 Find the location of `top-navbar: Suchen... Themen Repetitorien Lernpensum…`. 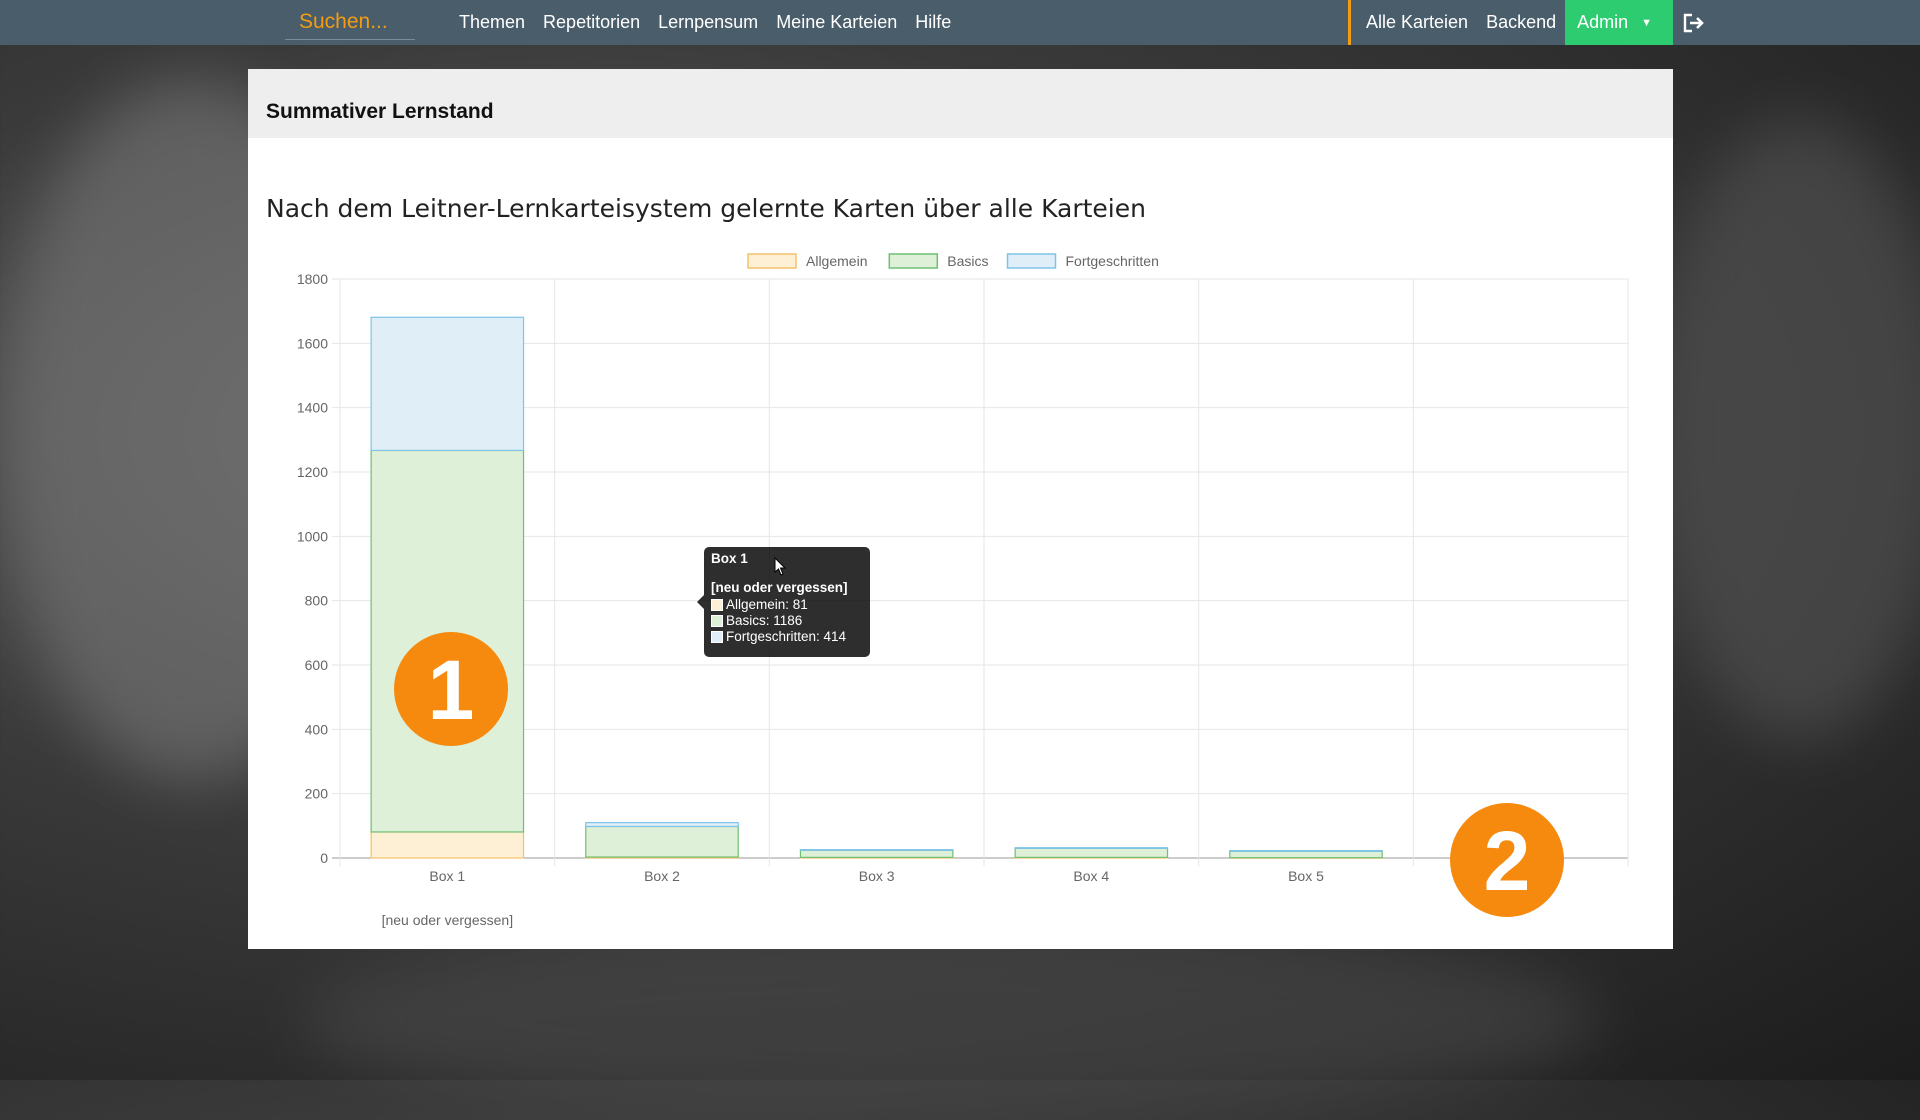

top-navbar: Suchen... Themen Repetitorien Lernpensum… is located at coordinates (960, 22).